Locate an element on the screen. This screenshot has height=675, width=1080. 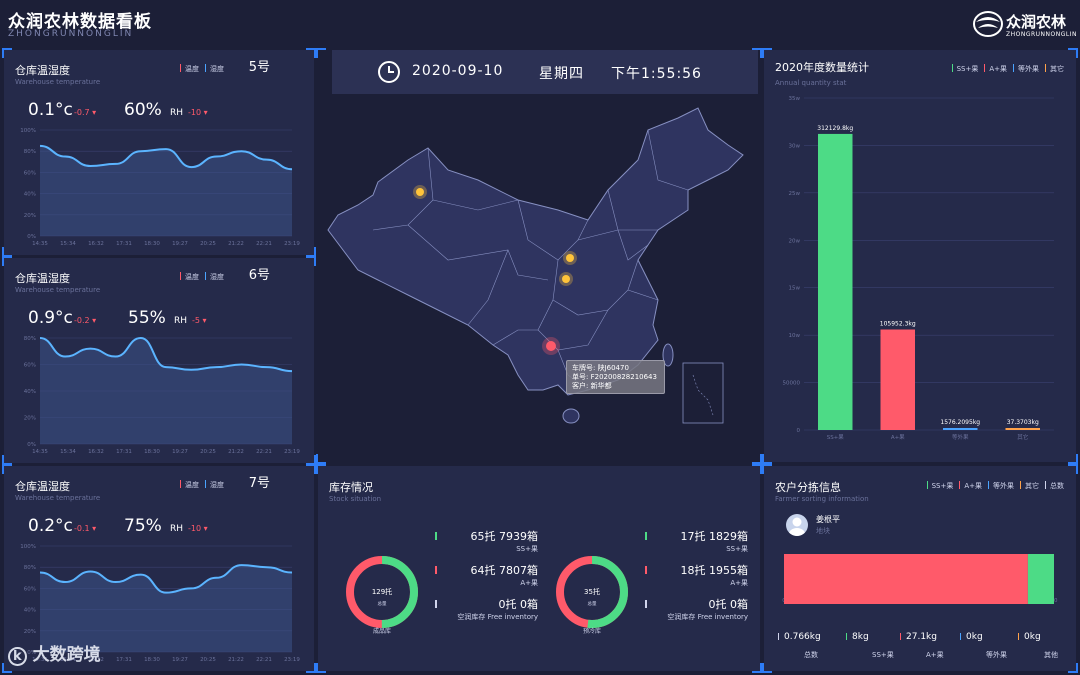
y-tick-label: 50000 is located at coordinates (792, 384).